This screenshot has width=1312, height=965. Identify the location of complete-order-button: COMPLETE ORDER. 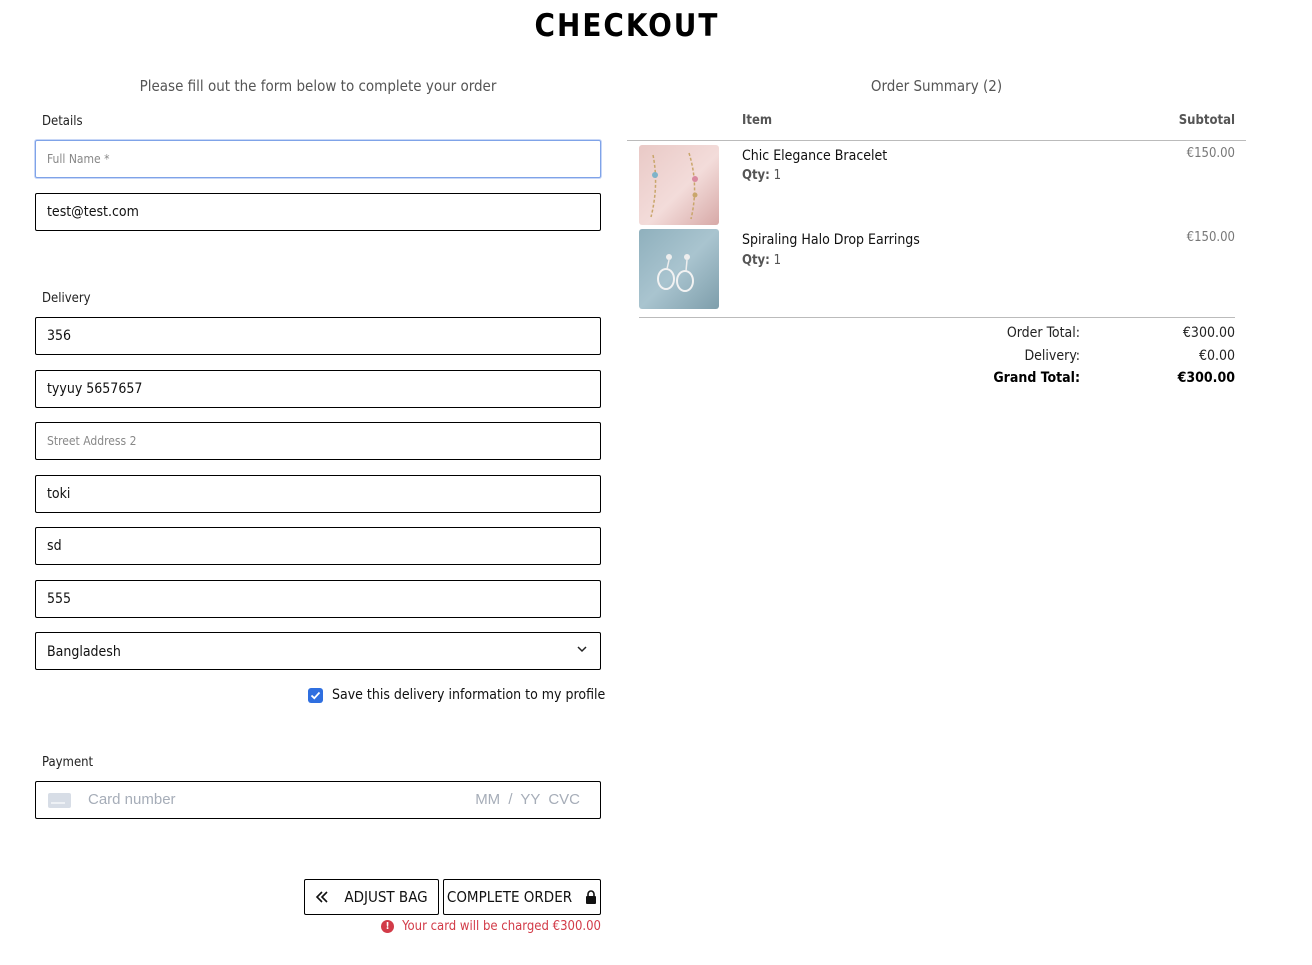
(522, 897).